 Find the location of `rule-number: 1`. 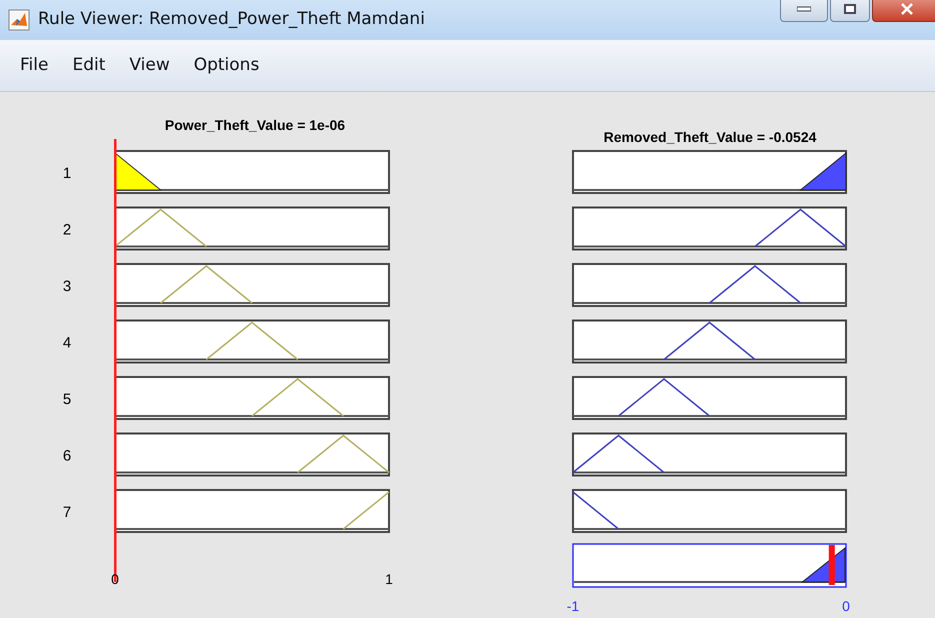

rule-number: 1 is located at coordinates (67, 173).